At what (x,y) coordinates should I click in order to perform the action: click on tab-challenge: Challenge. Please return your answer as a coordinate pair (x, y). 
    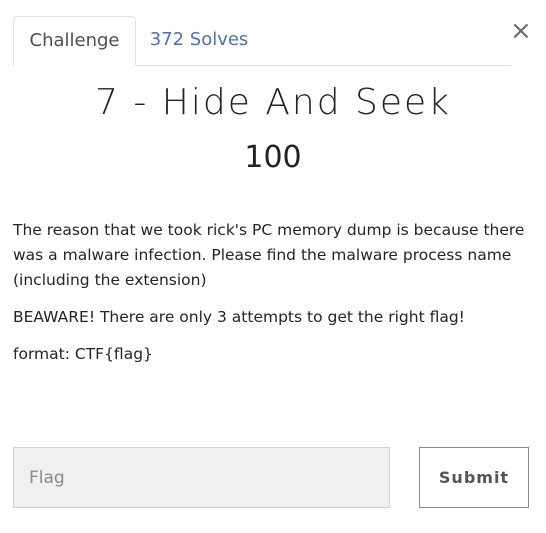
    Looking at the image, I should click on (74, 41).